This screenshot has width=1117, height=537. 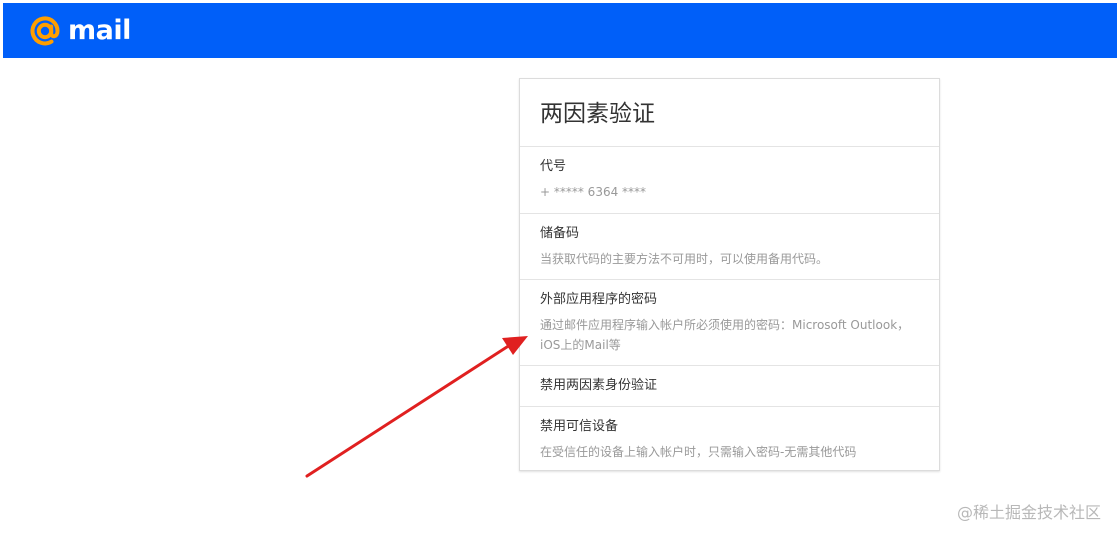 What do you see at coordinates (729, 247) in the screenshot?
I see `settings-item-backup-codes: 储备码 当获取代码的主要方法不可用时，可以使用备用代码。` at bounding box center [729, 247].